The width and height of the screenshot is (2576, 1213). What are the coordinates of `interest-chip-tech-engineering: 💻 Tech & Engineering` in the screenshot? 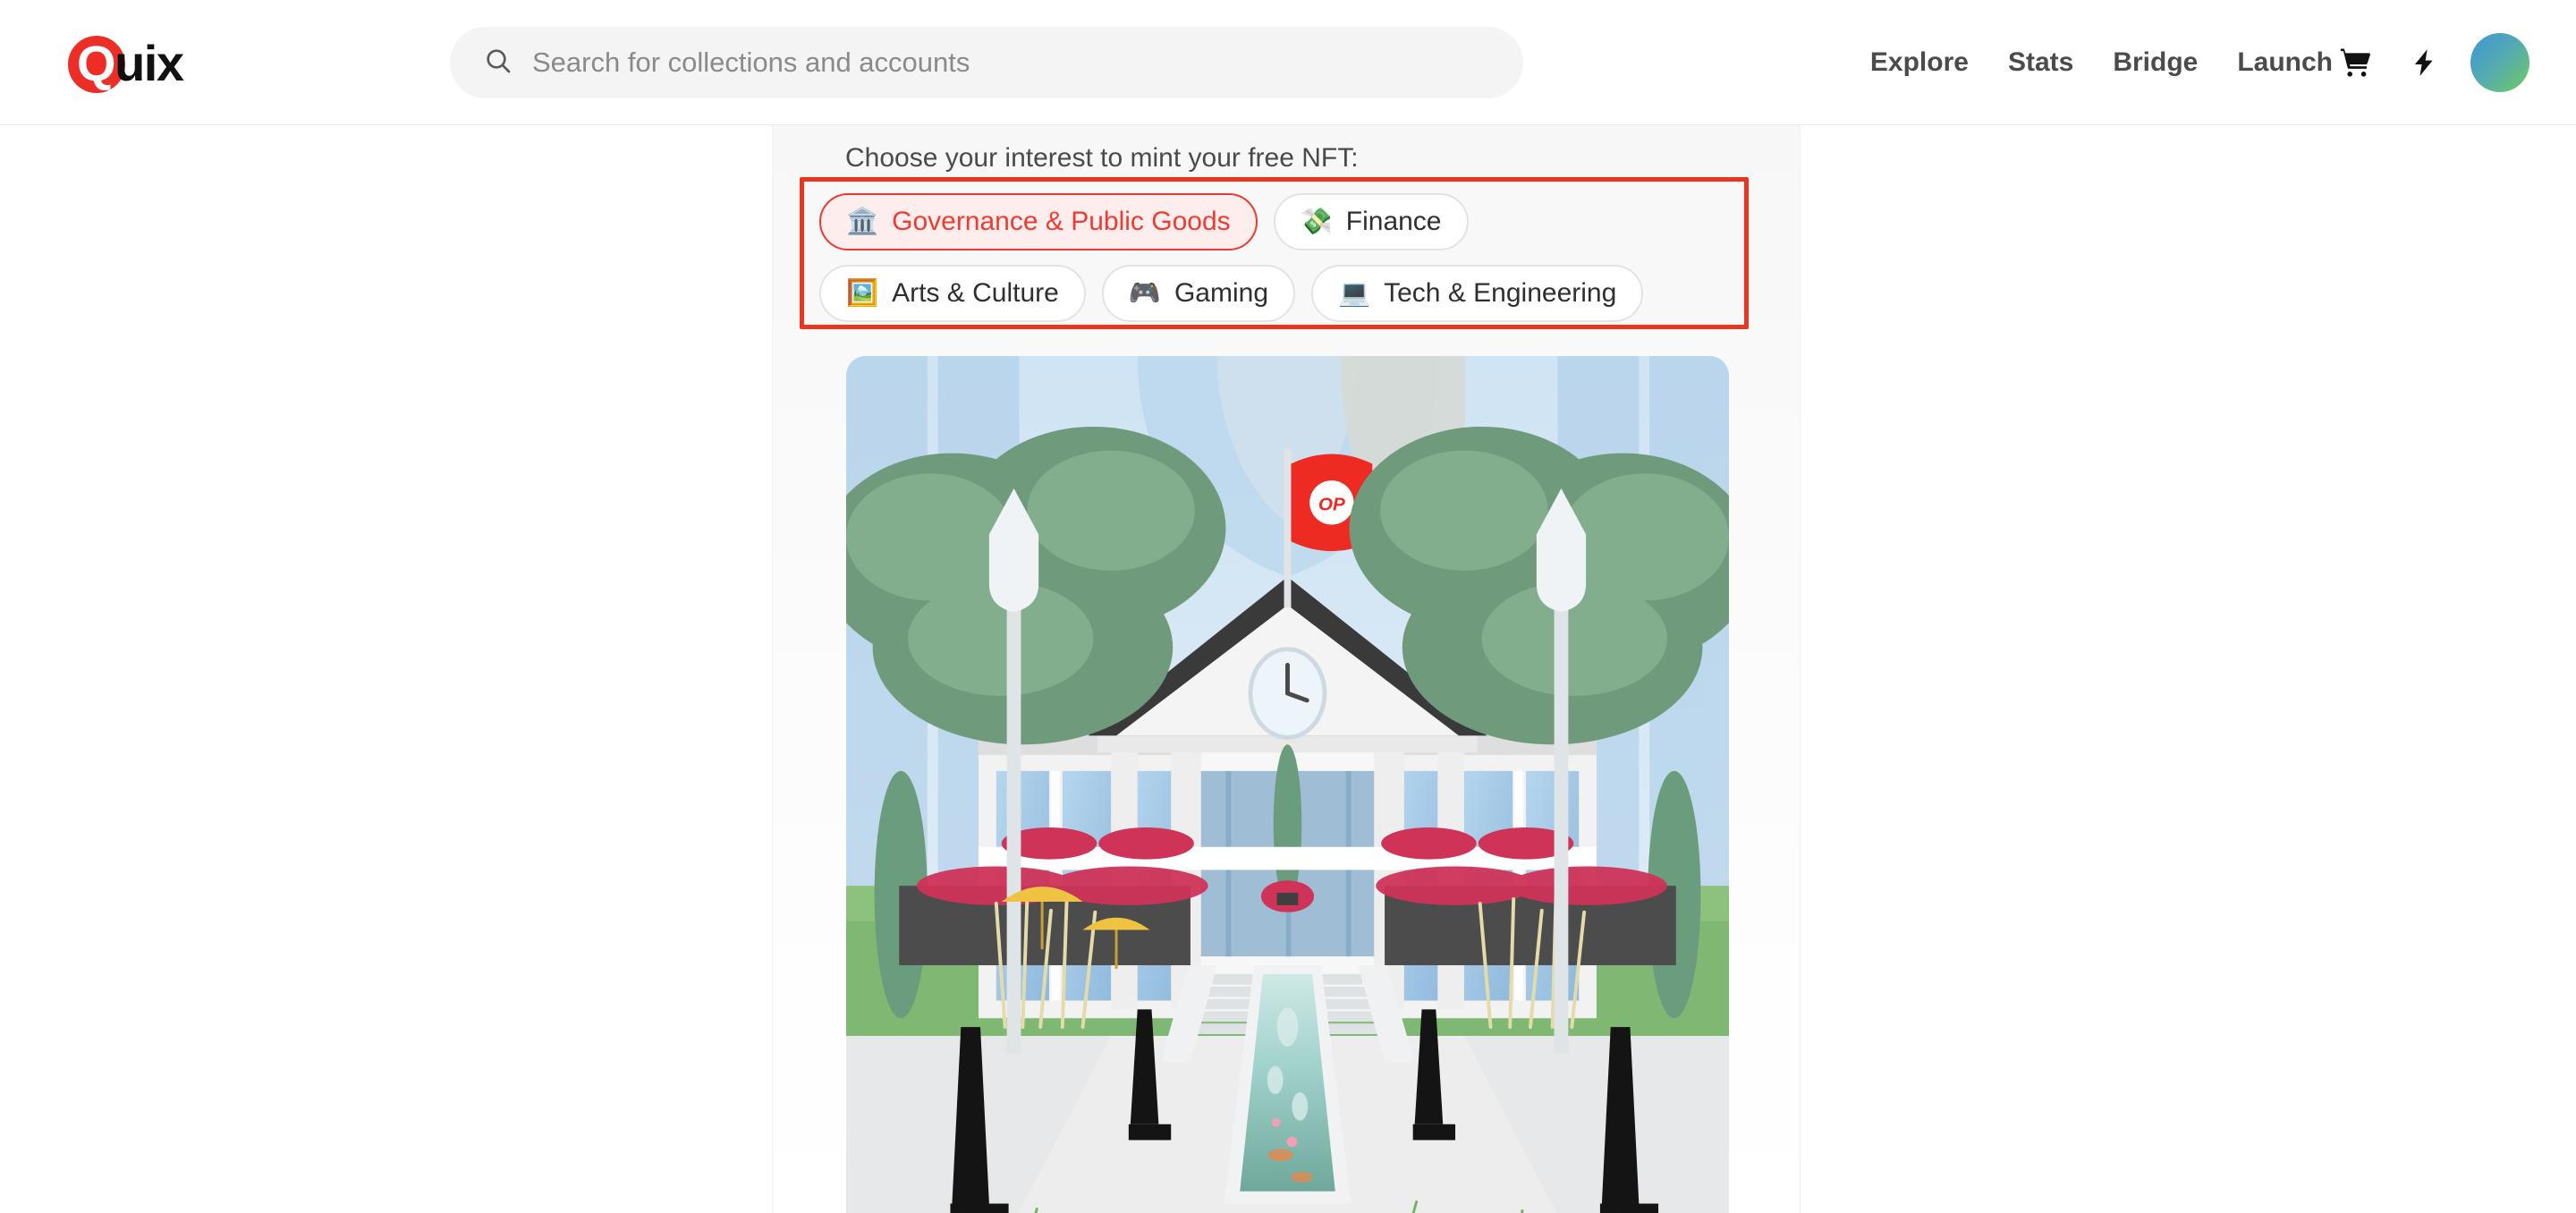 It's located at (1477, 293).